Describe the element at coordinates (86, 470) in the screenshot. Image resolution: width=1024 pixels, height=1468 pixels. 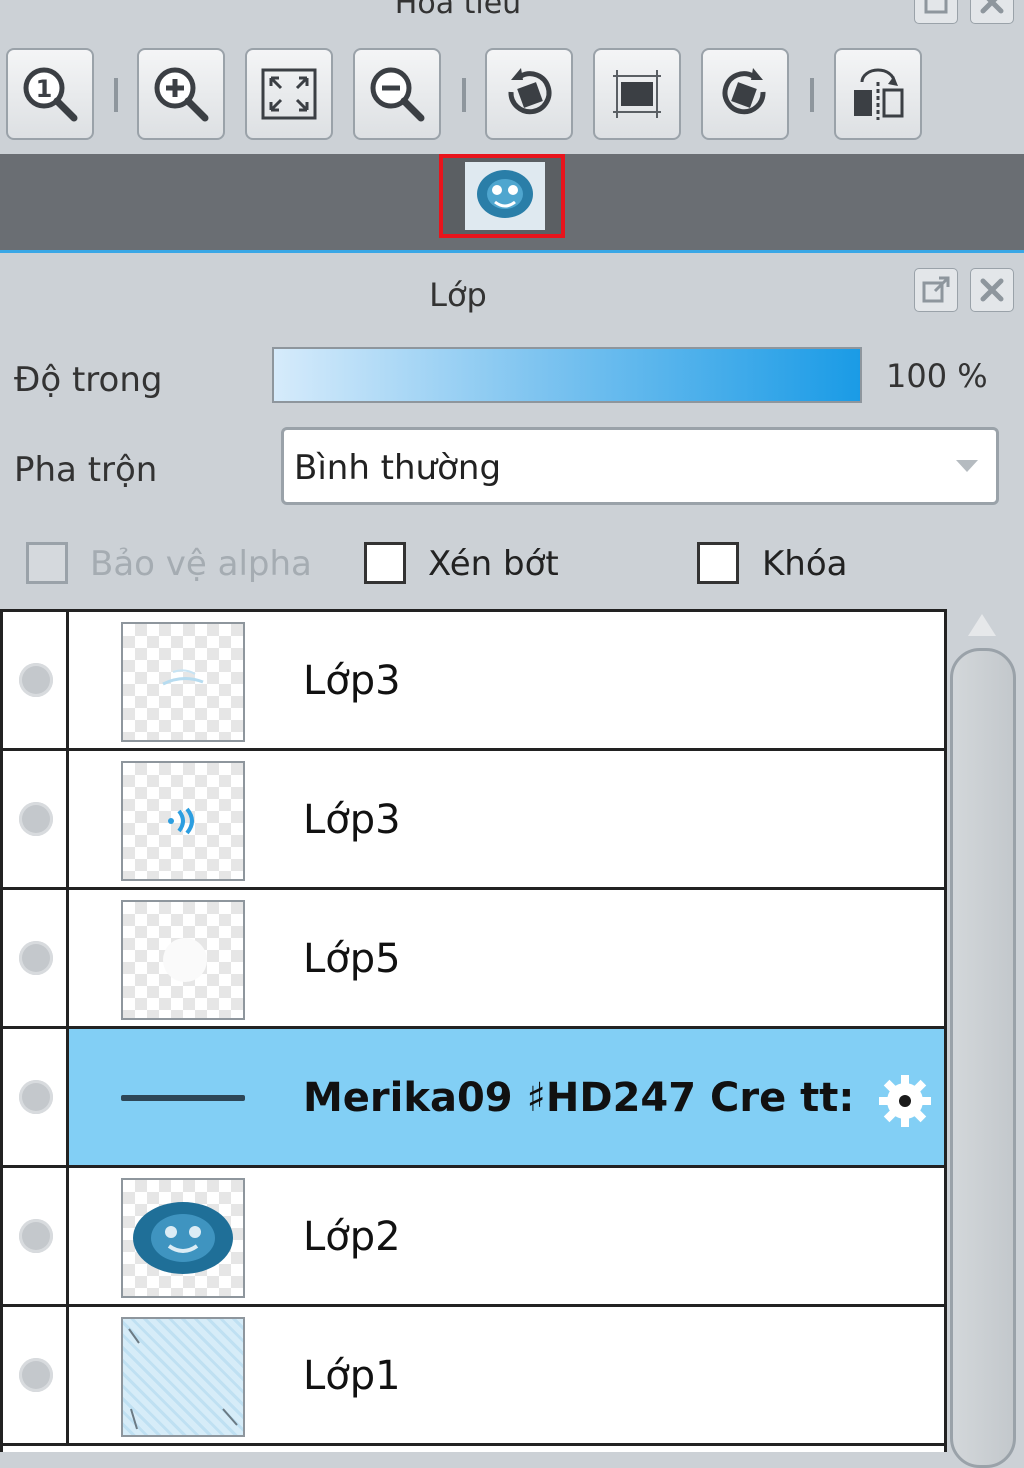
I see `blend-mode-label: Pha trộn` at that location.